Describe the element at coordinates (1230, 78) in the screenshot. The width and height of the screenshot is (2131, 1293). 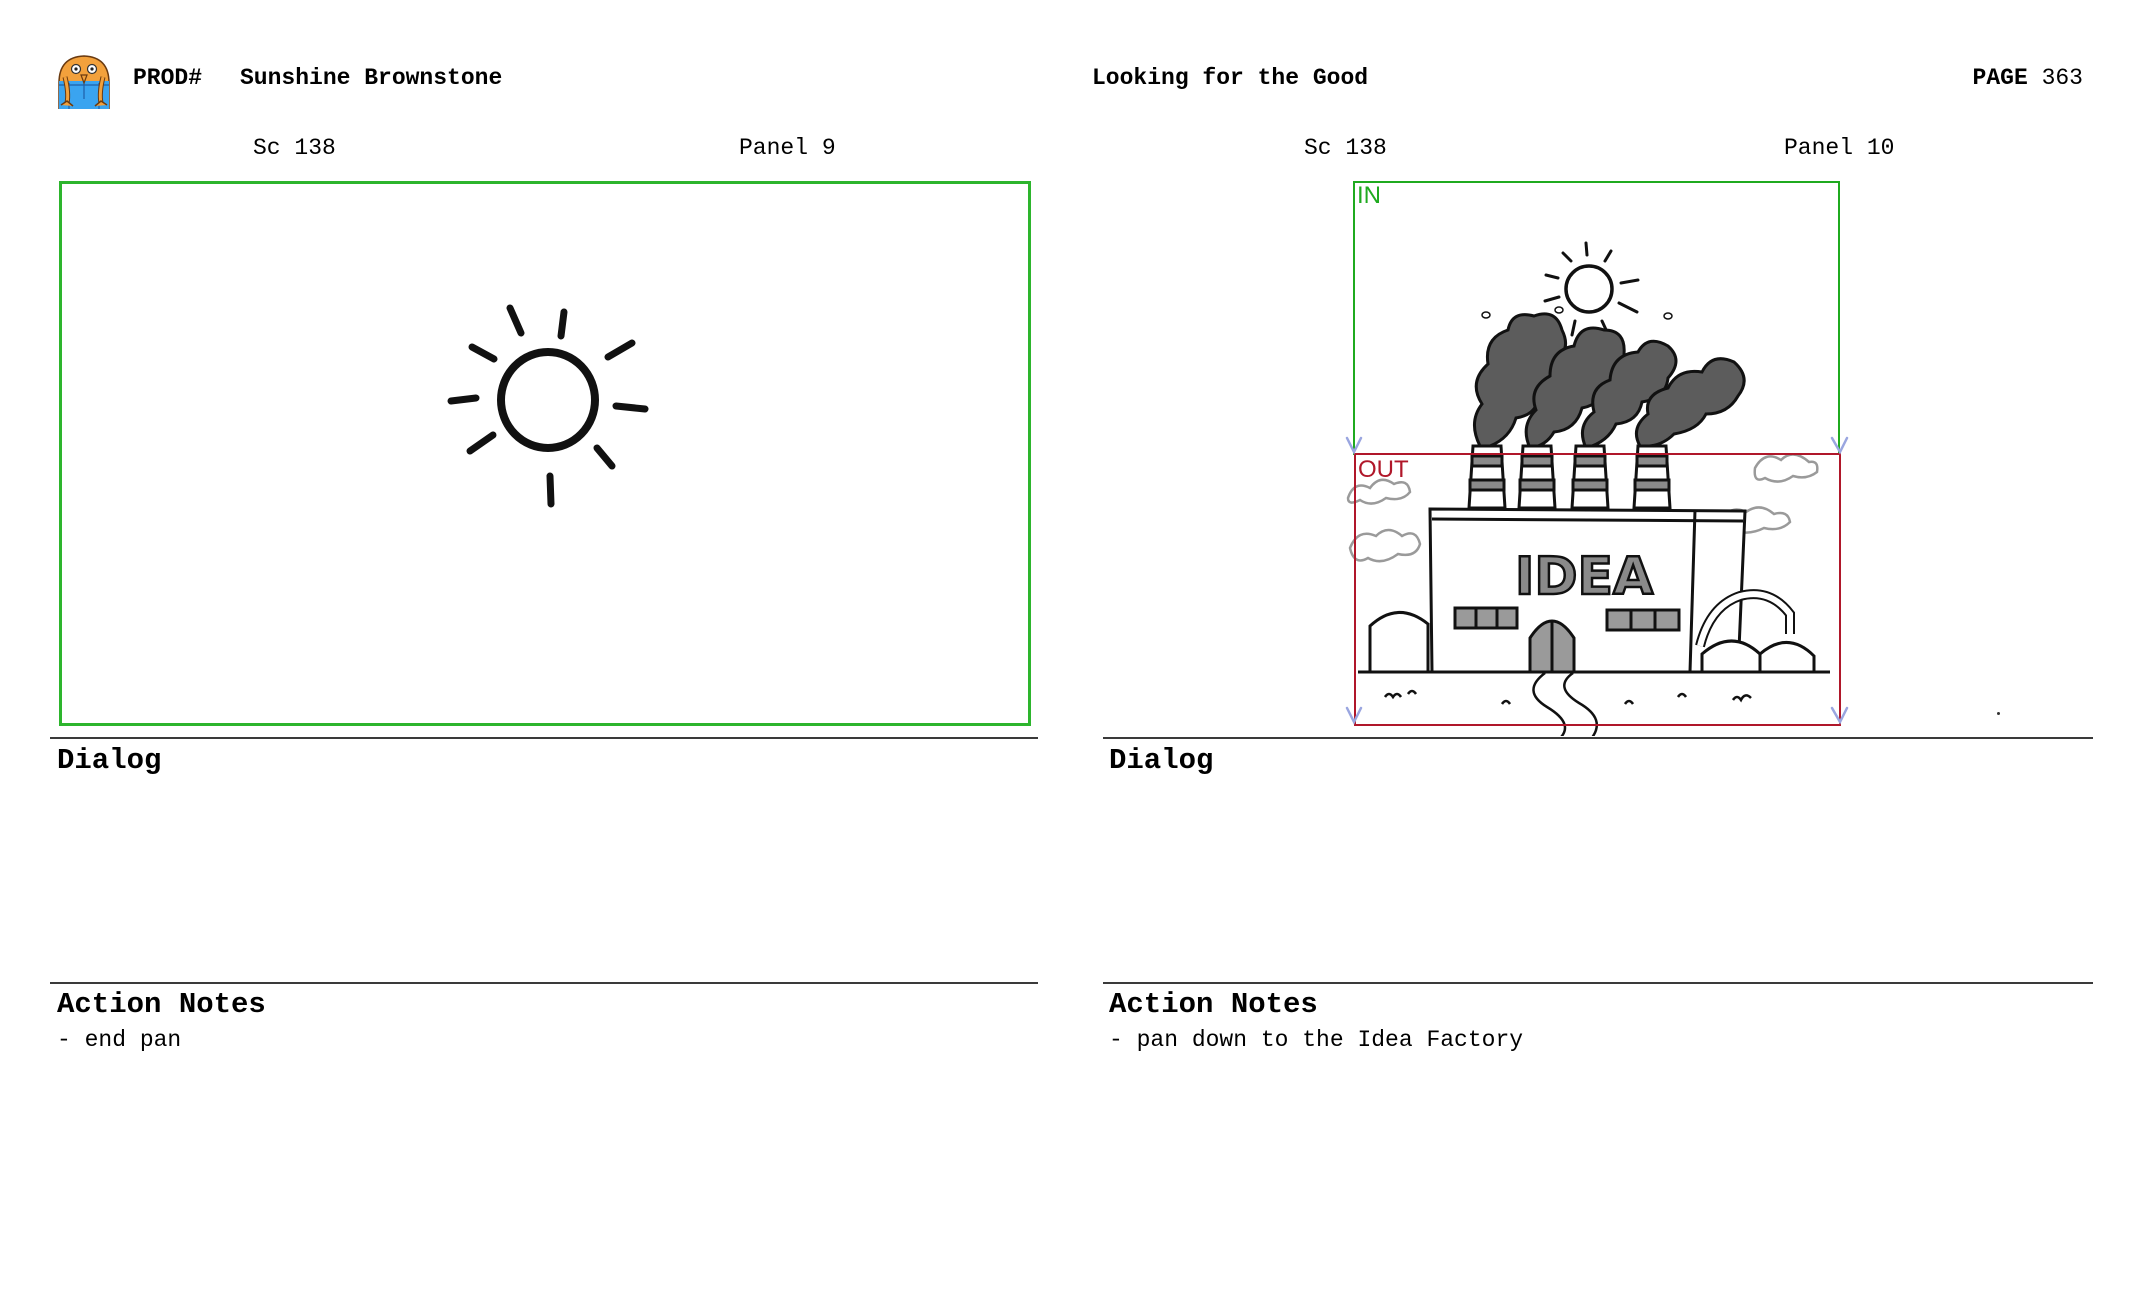
I see `episode-title: Looking for the Good` at that location.